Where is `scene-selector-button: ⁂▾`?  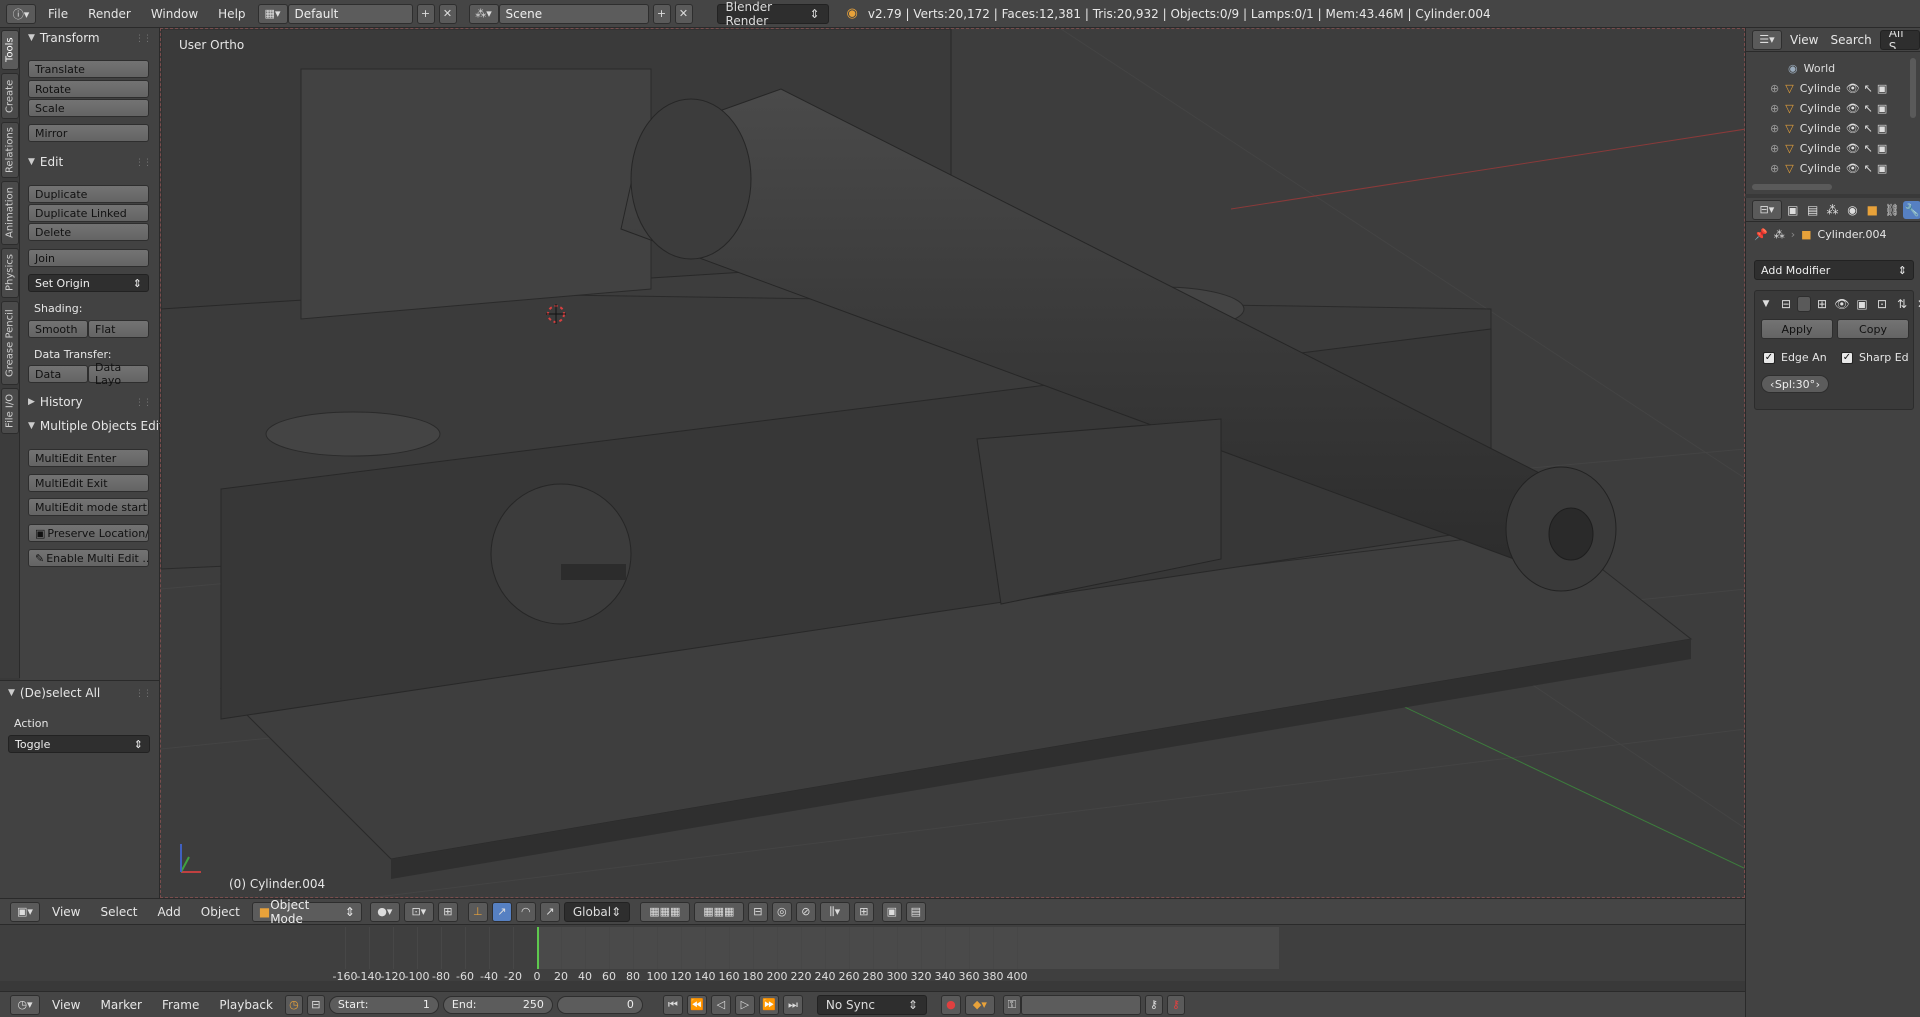 scene-selector-button: ⁂▾ is located at coordinates (483, 13).